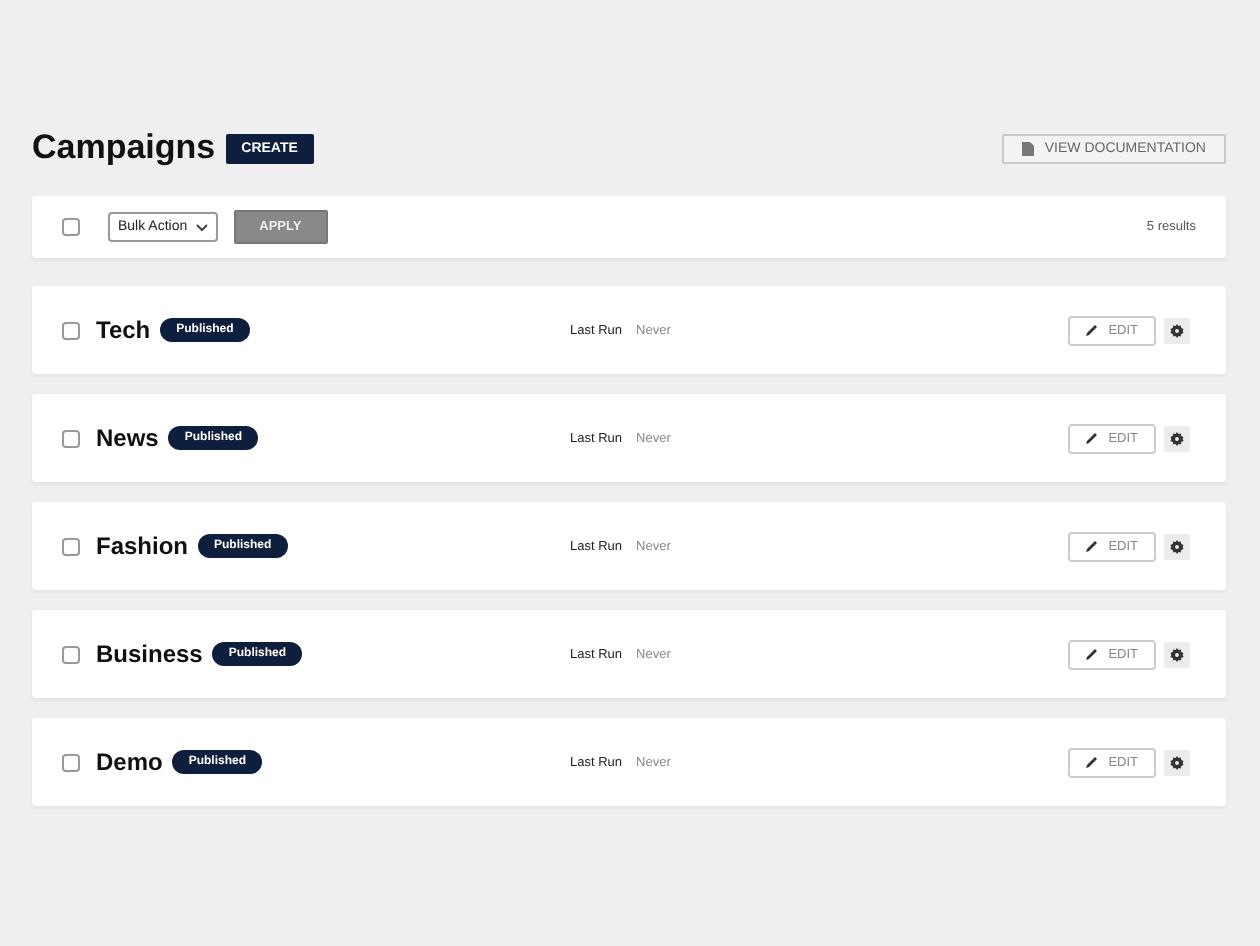  Describe the element at coordinates (149, 654) in the screenshot. I see `campaign-name: Business` at that location.